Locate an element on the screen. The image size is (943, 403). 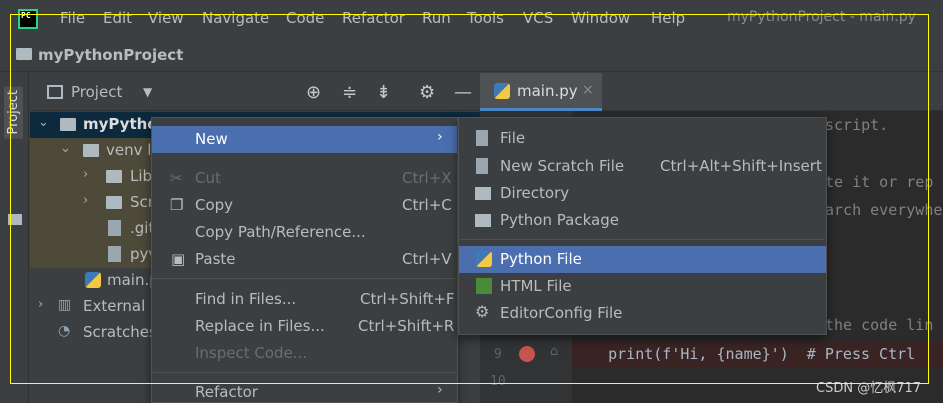
menu-item-find-in-files: Find in Files... Ctrl+Shift+F is located at coordinates (304, 299).